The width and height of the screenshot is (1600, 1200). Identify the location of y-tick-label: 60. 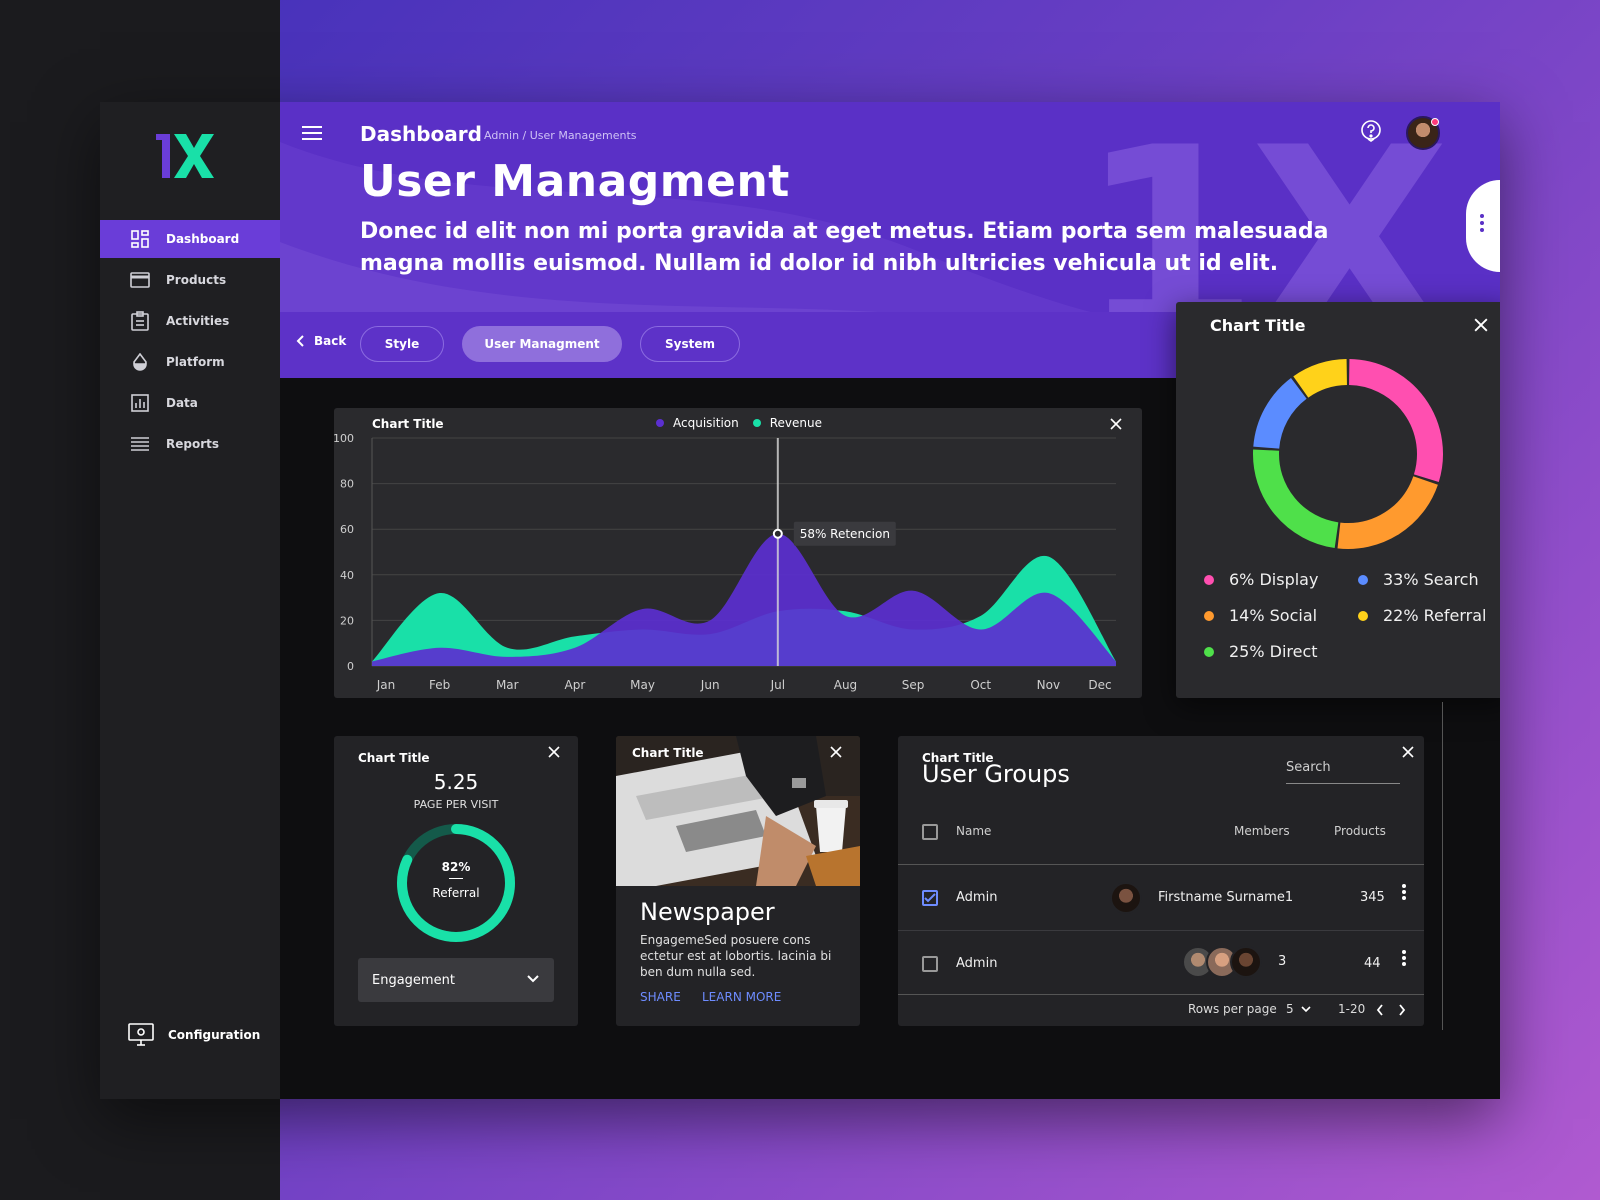
(347, 529).